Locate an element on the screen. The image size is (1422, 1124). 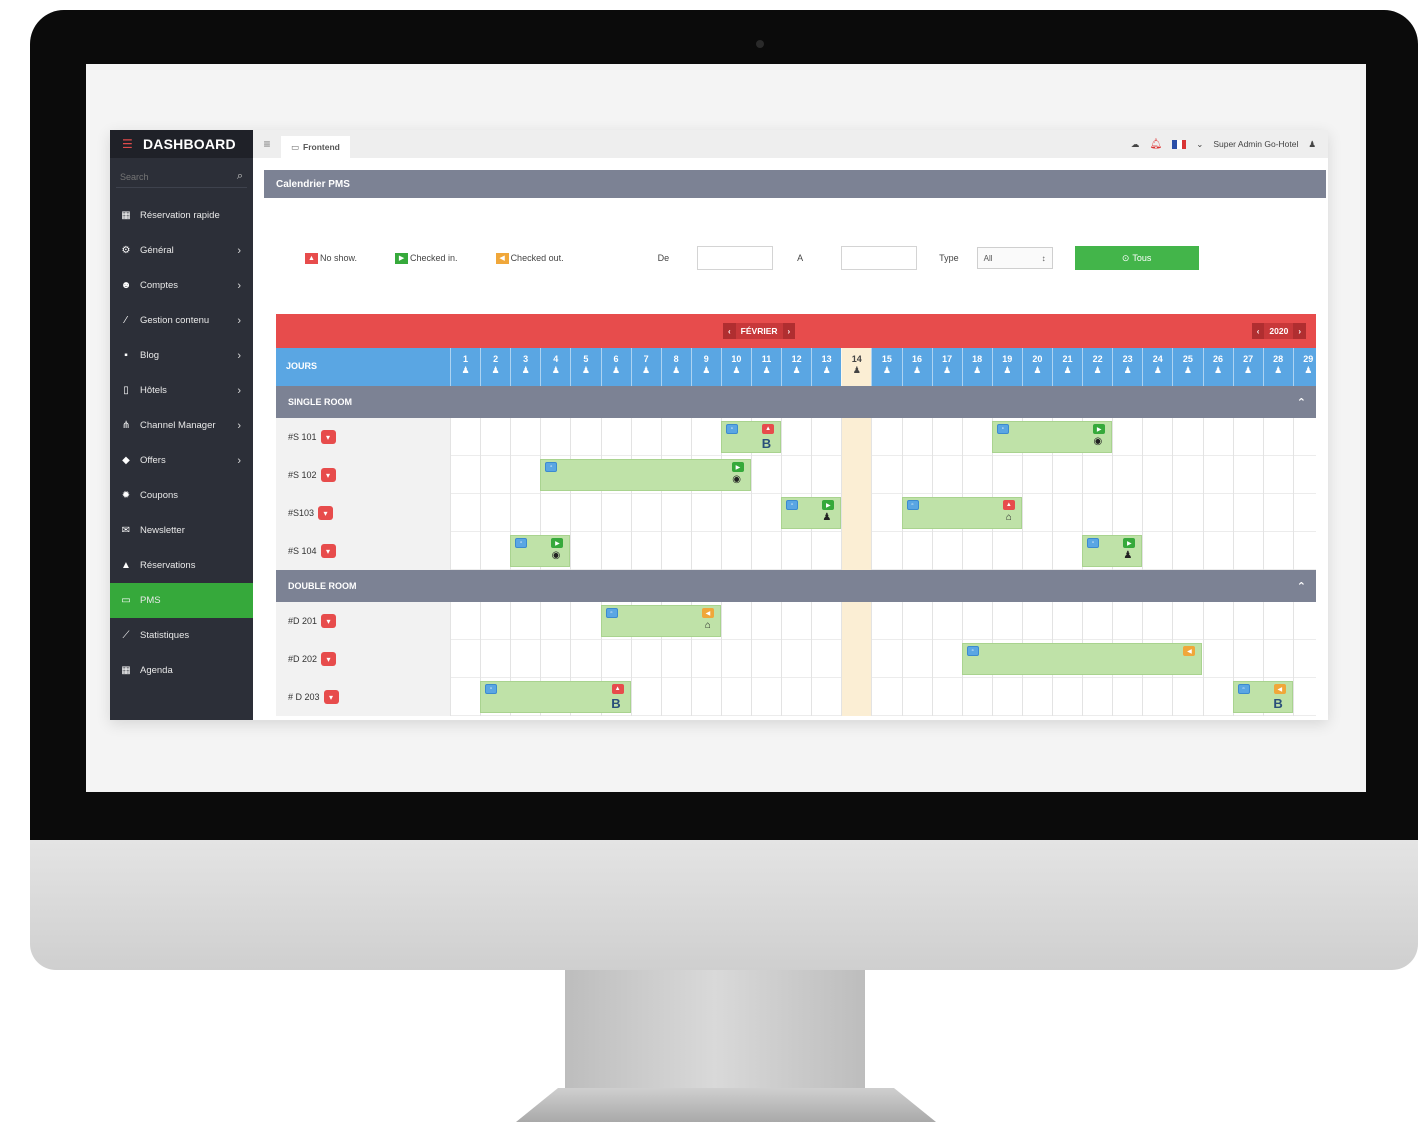
prev-year-icon: ‹ is located at coordinates (1258, 331).